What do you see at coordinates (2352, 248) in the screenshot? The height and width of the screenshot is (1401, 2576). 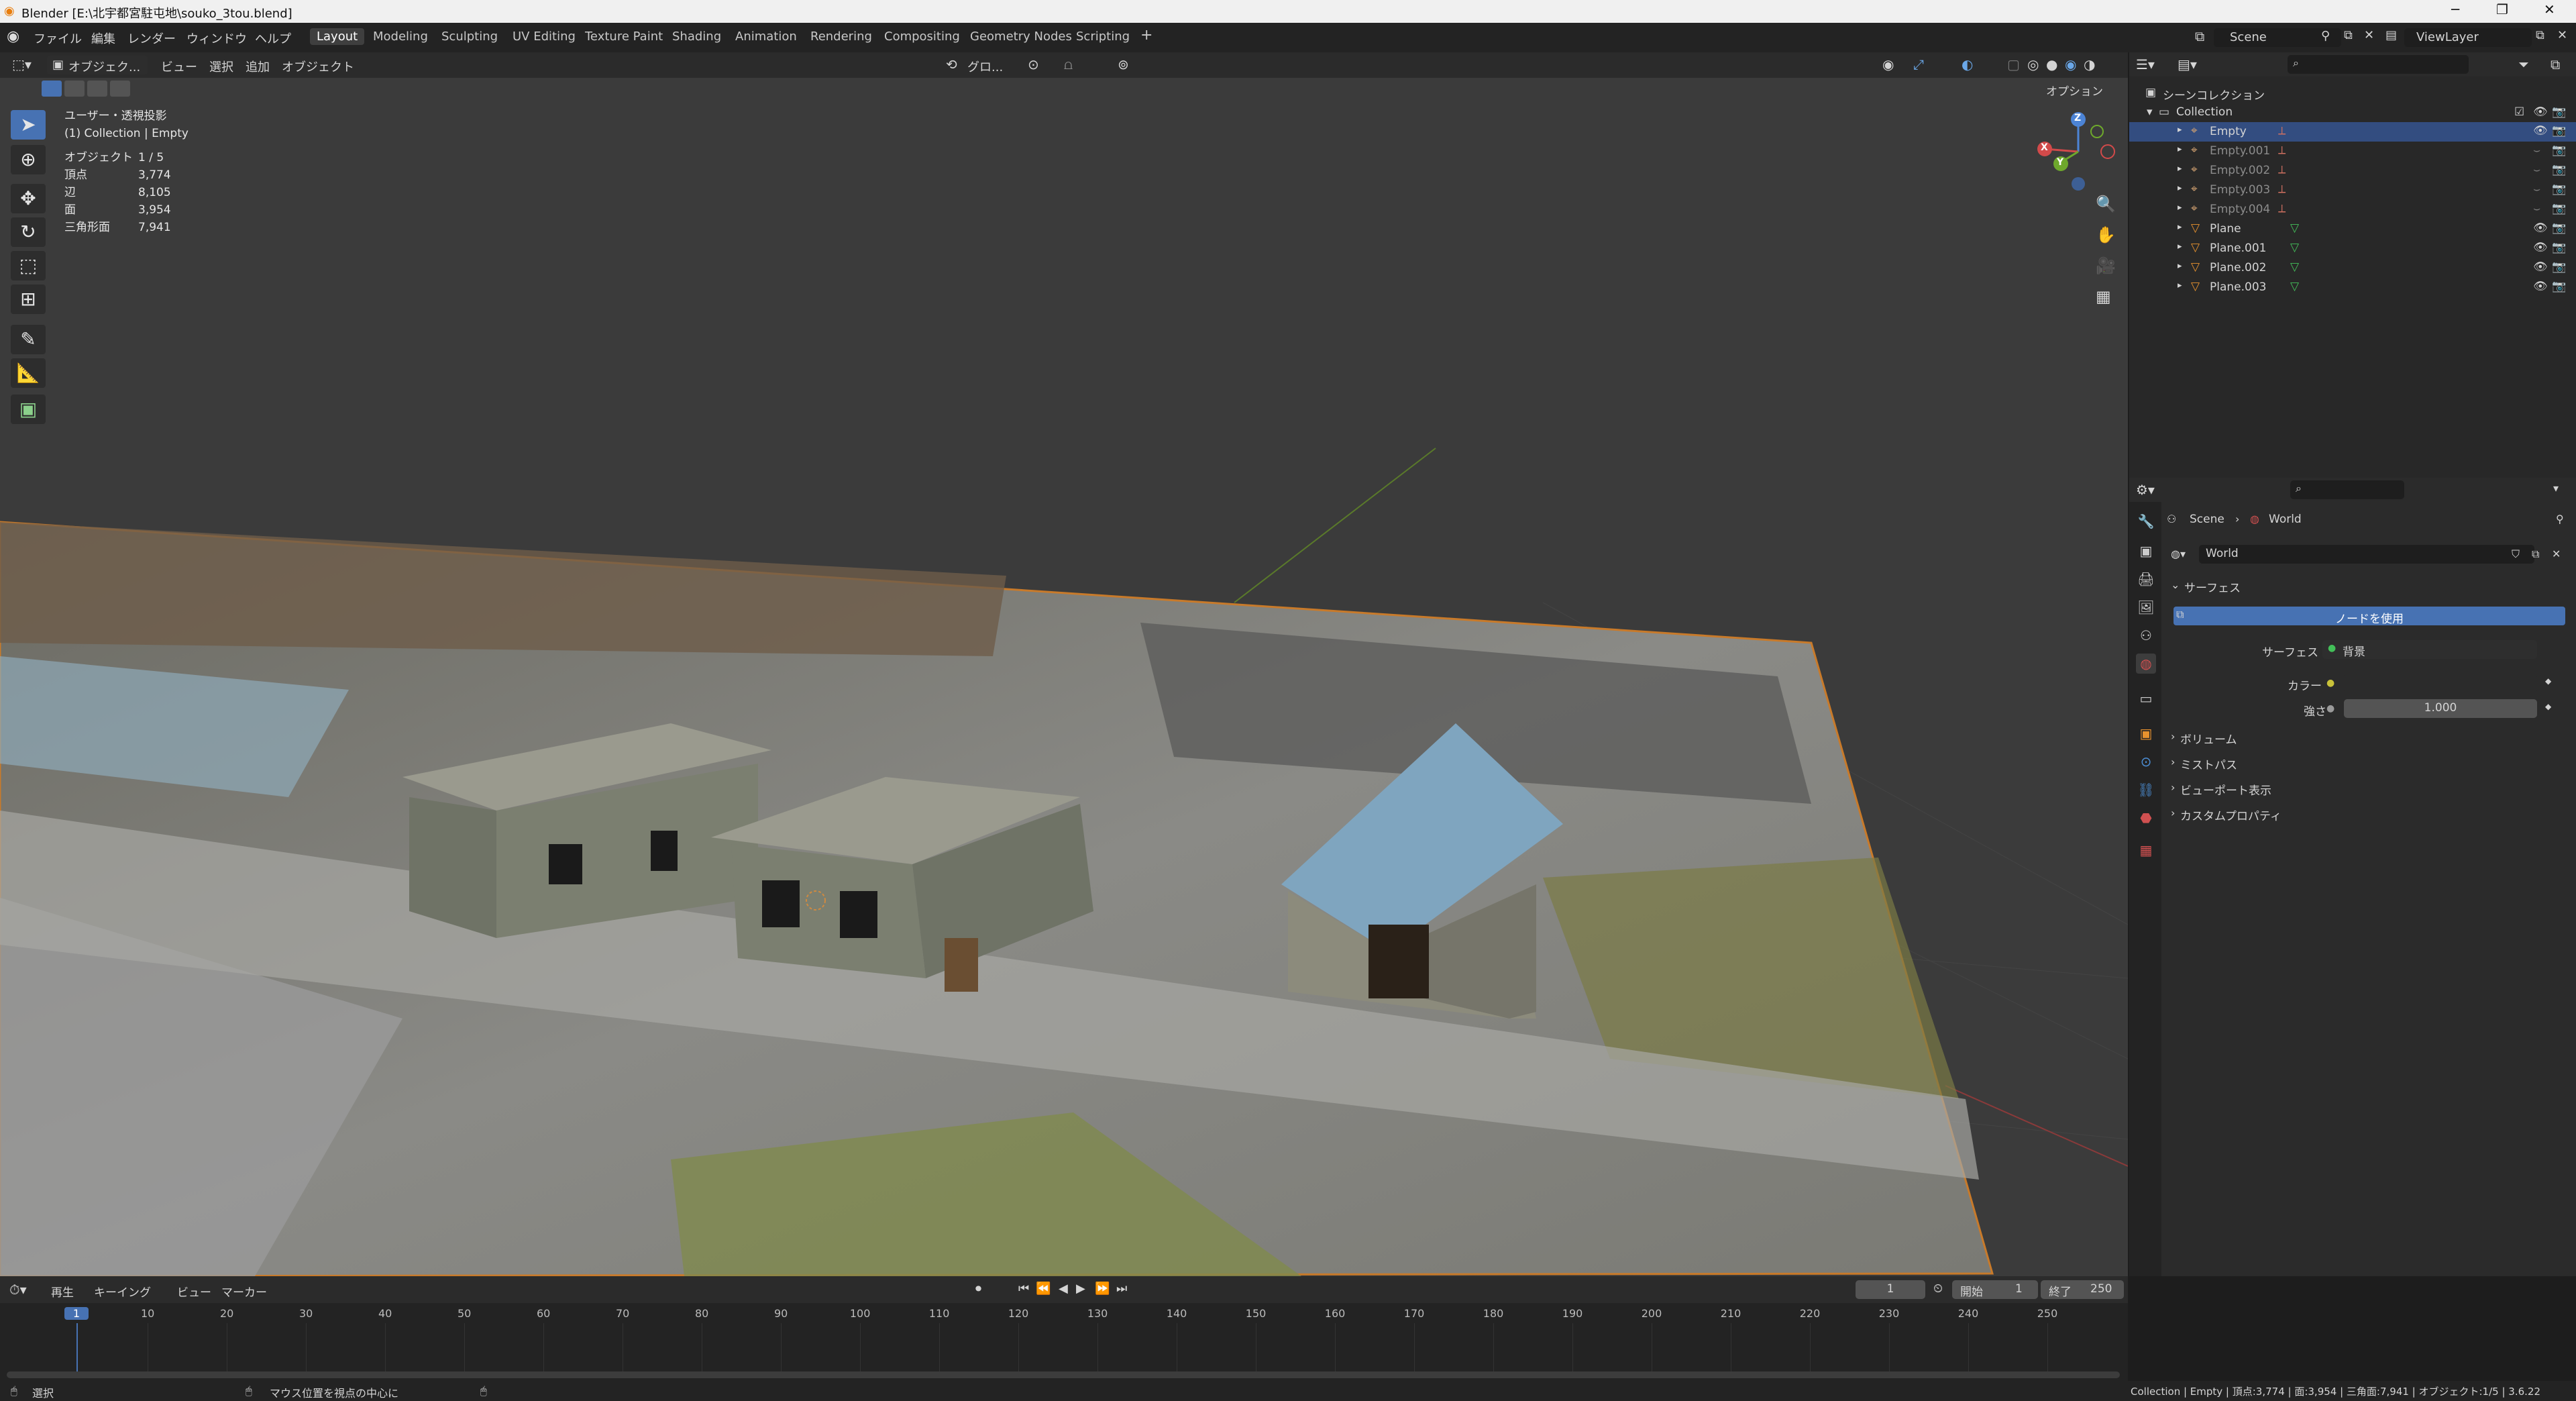 I see `outliner-item: ▸ ▽ Plane.001 ▽ 👁 📷` at bounding box center [2352, 248].